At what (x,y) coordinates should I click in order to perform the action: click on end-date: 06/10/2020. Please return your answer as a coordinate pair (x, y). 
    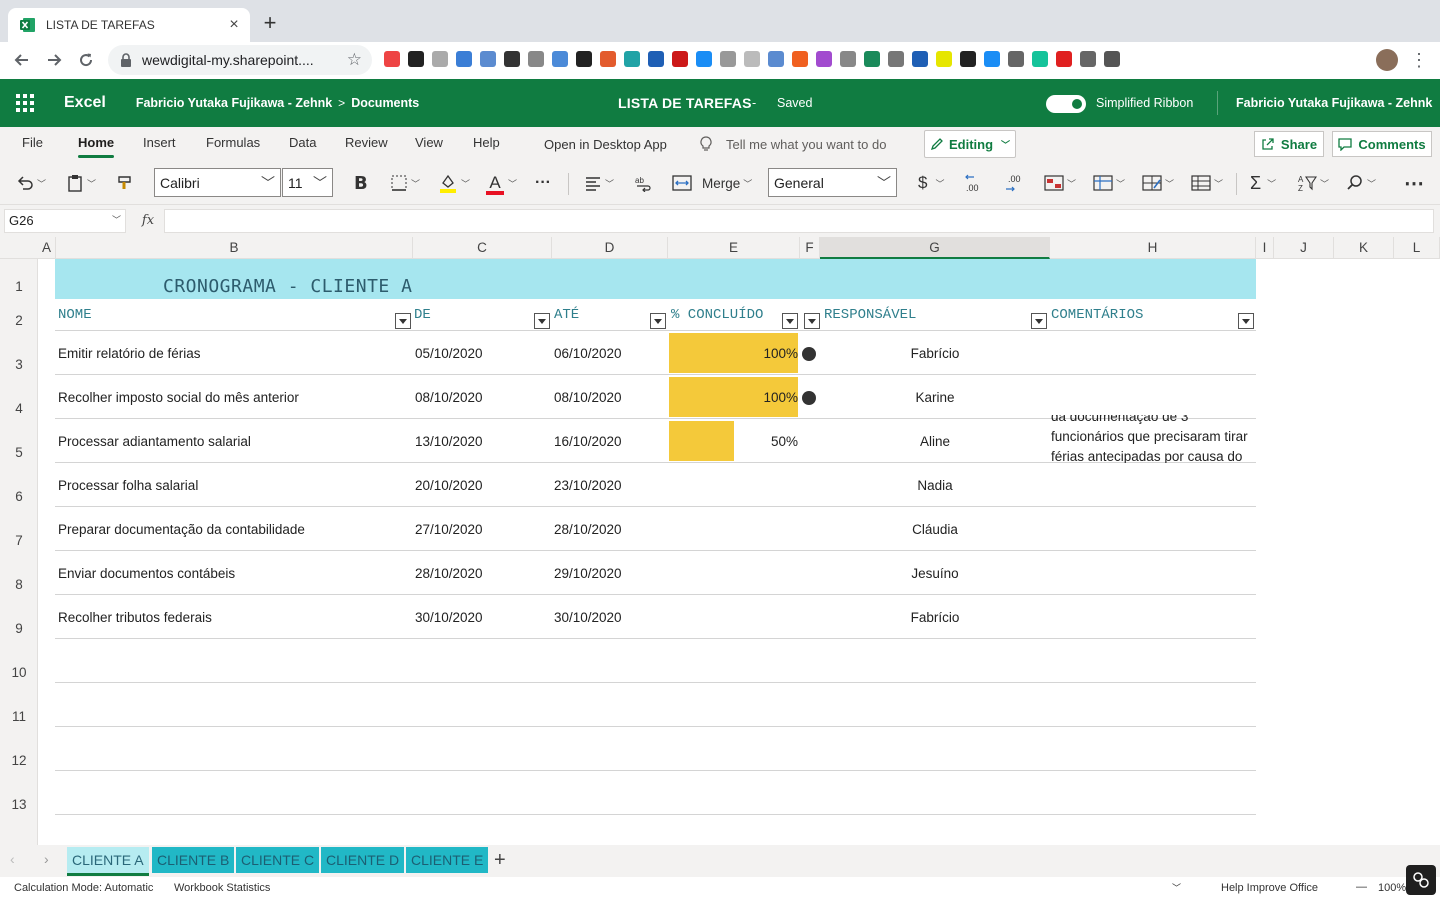
    Looking at the image, I should click on (588, 353).